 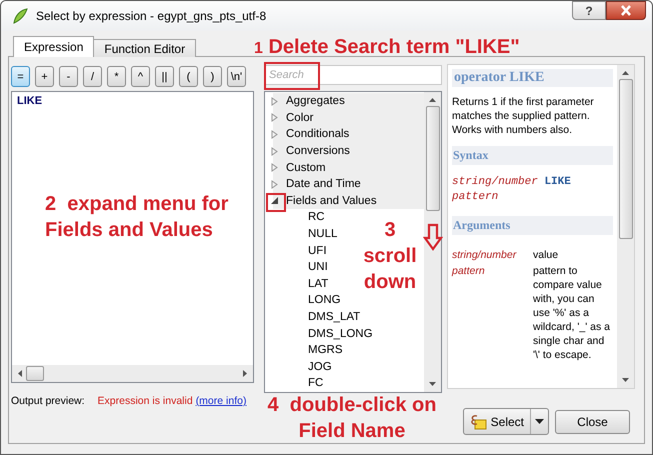 What do you see at coordinates (295, 217) in the screenshot?
I see `field-item: RC` at bounding box center [295, 217].